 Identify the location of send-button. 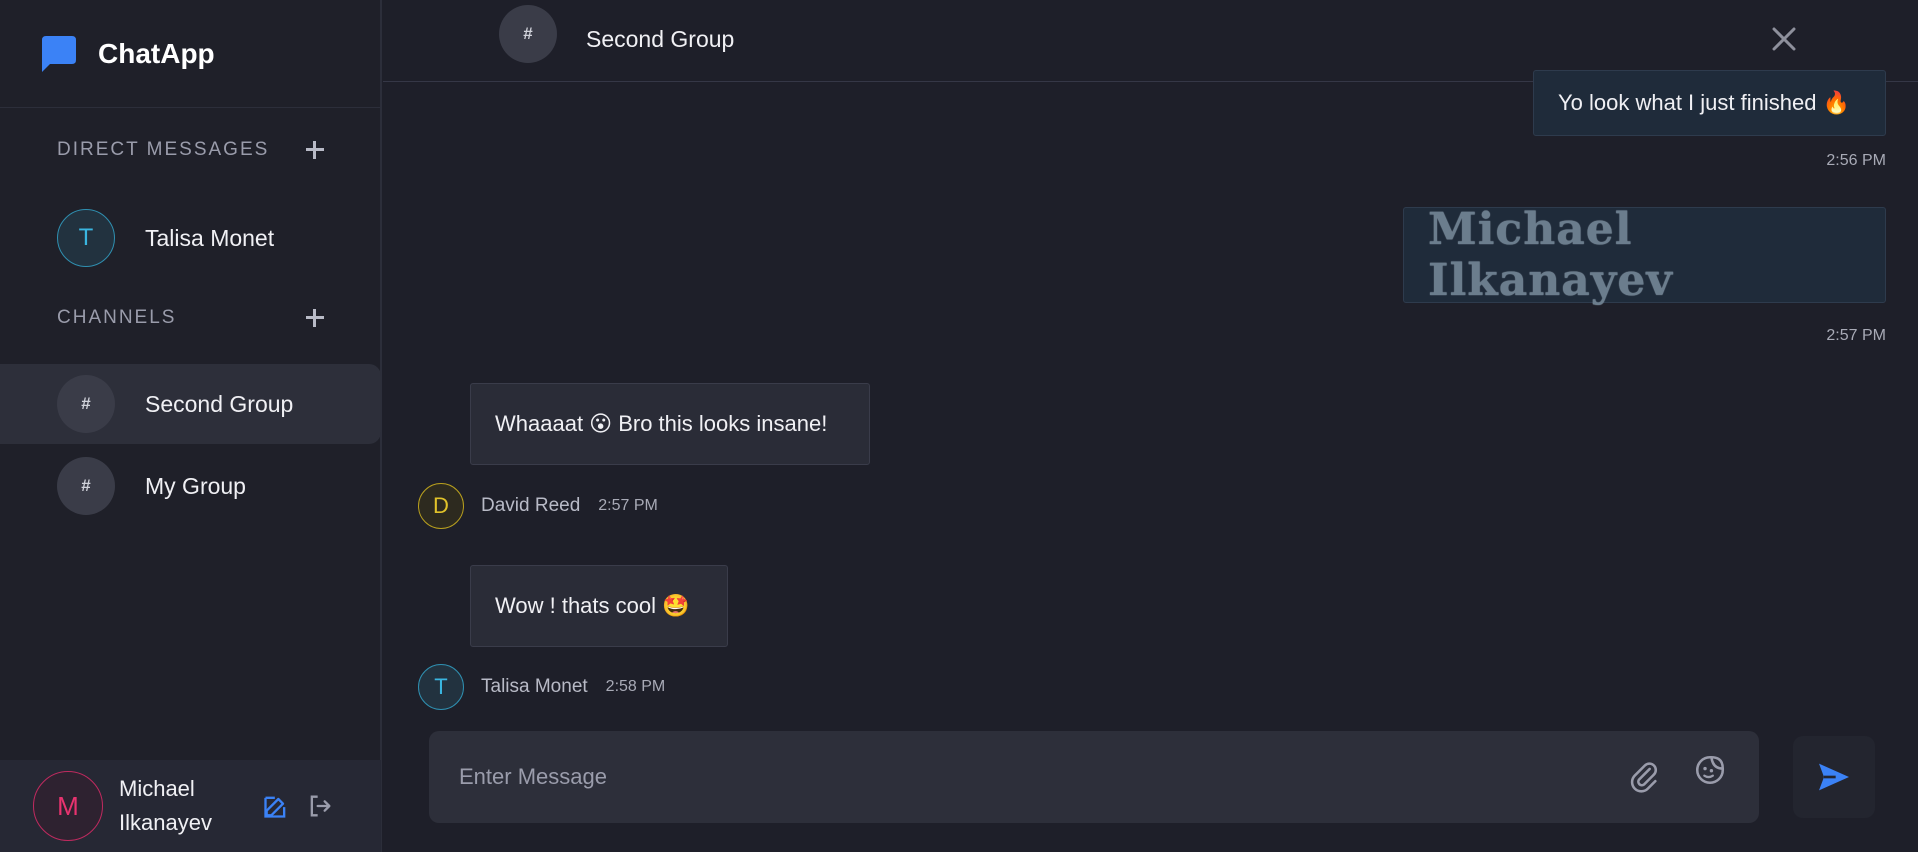
(1834, 777).